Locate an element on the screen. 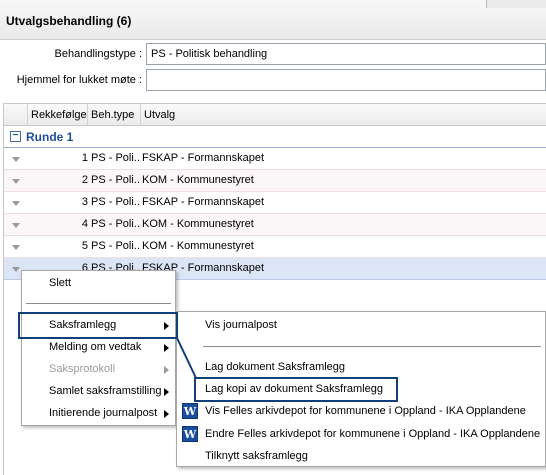 This screenshot has width=546, height=475. annotation-connector is located at coordinates (186, 358).